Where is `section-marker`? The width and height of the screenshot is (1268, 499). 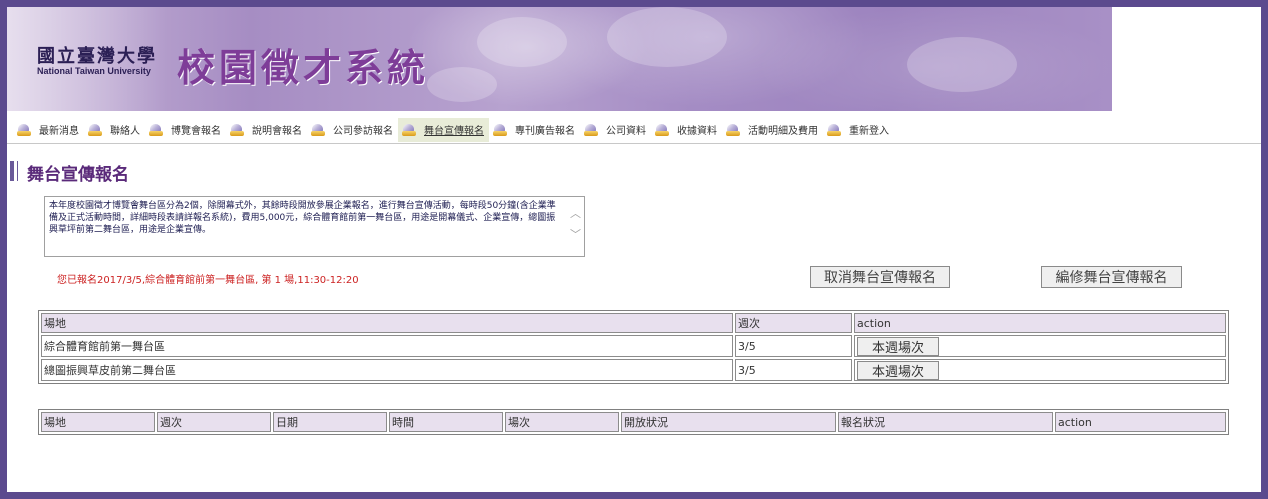
section-marker is located at coordinates (12, 171).